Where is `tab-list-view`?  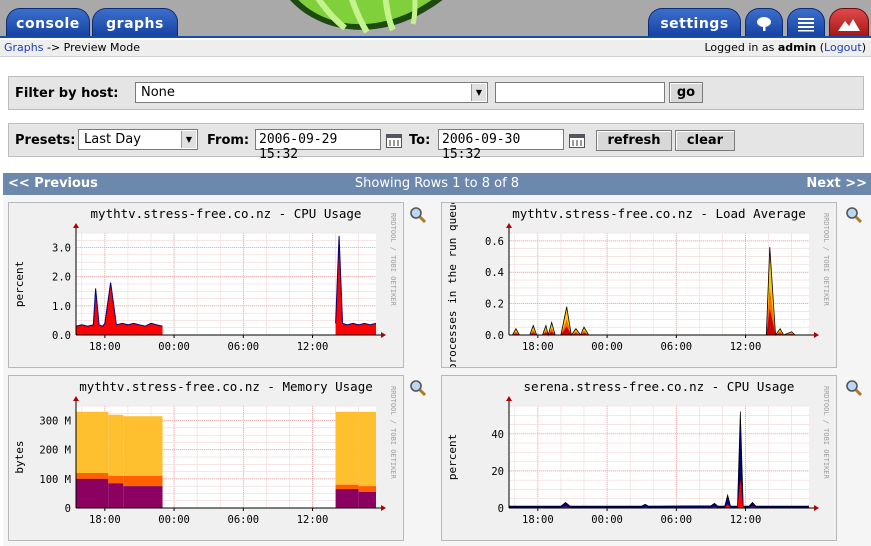
tab-list-view is located at coordinates (806, 22).